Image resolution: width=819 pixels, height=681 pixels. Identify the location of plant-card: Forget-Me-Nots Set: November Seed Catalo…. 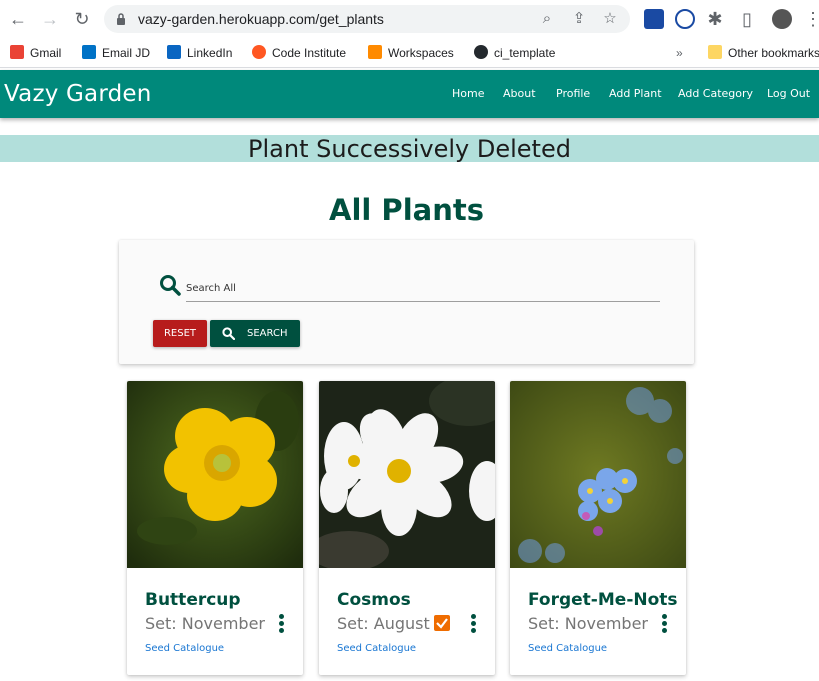
(598, 528).